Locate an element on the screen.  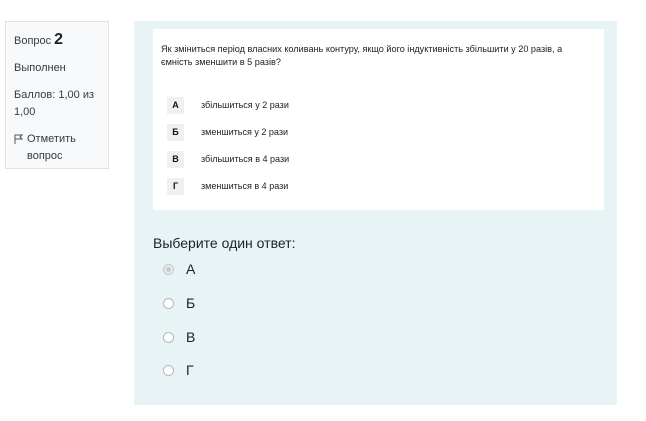
flag-question-label: Отметить вопрос is located at coordinates (51, 147).